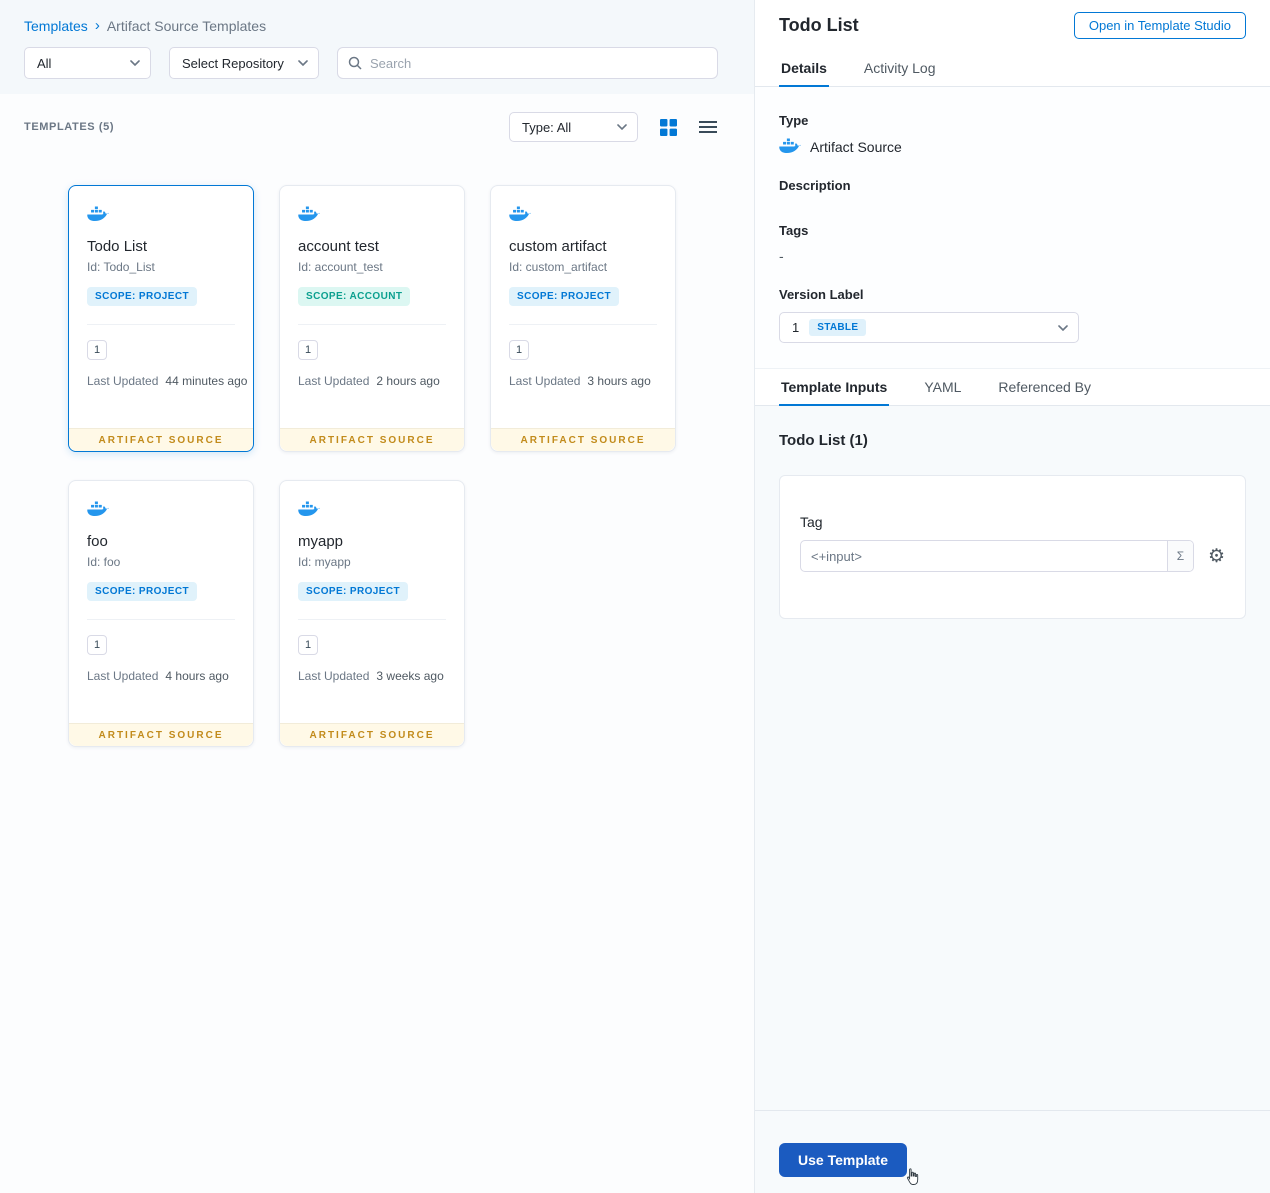  I want to click on card-id: Id: foo, so click(104, 562).